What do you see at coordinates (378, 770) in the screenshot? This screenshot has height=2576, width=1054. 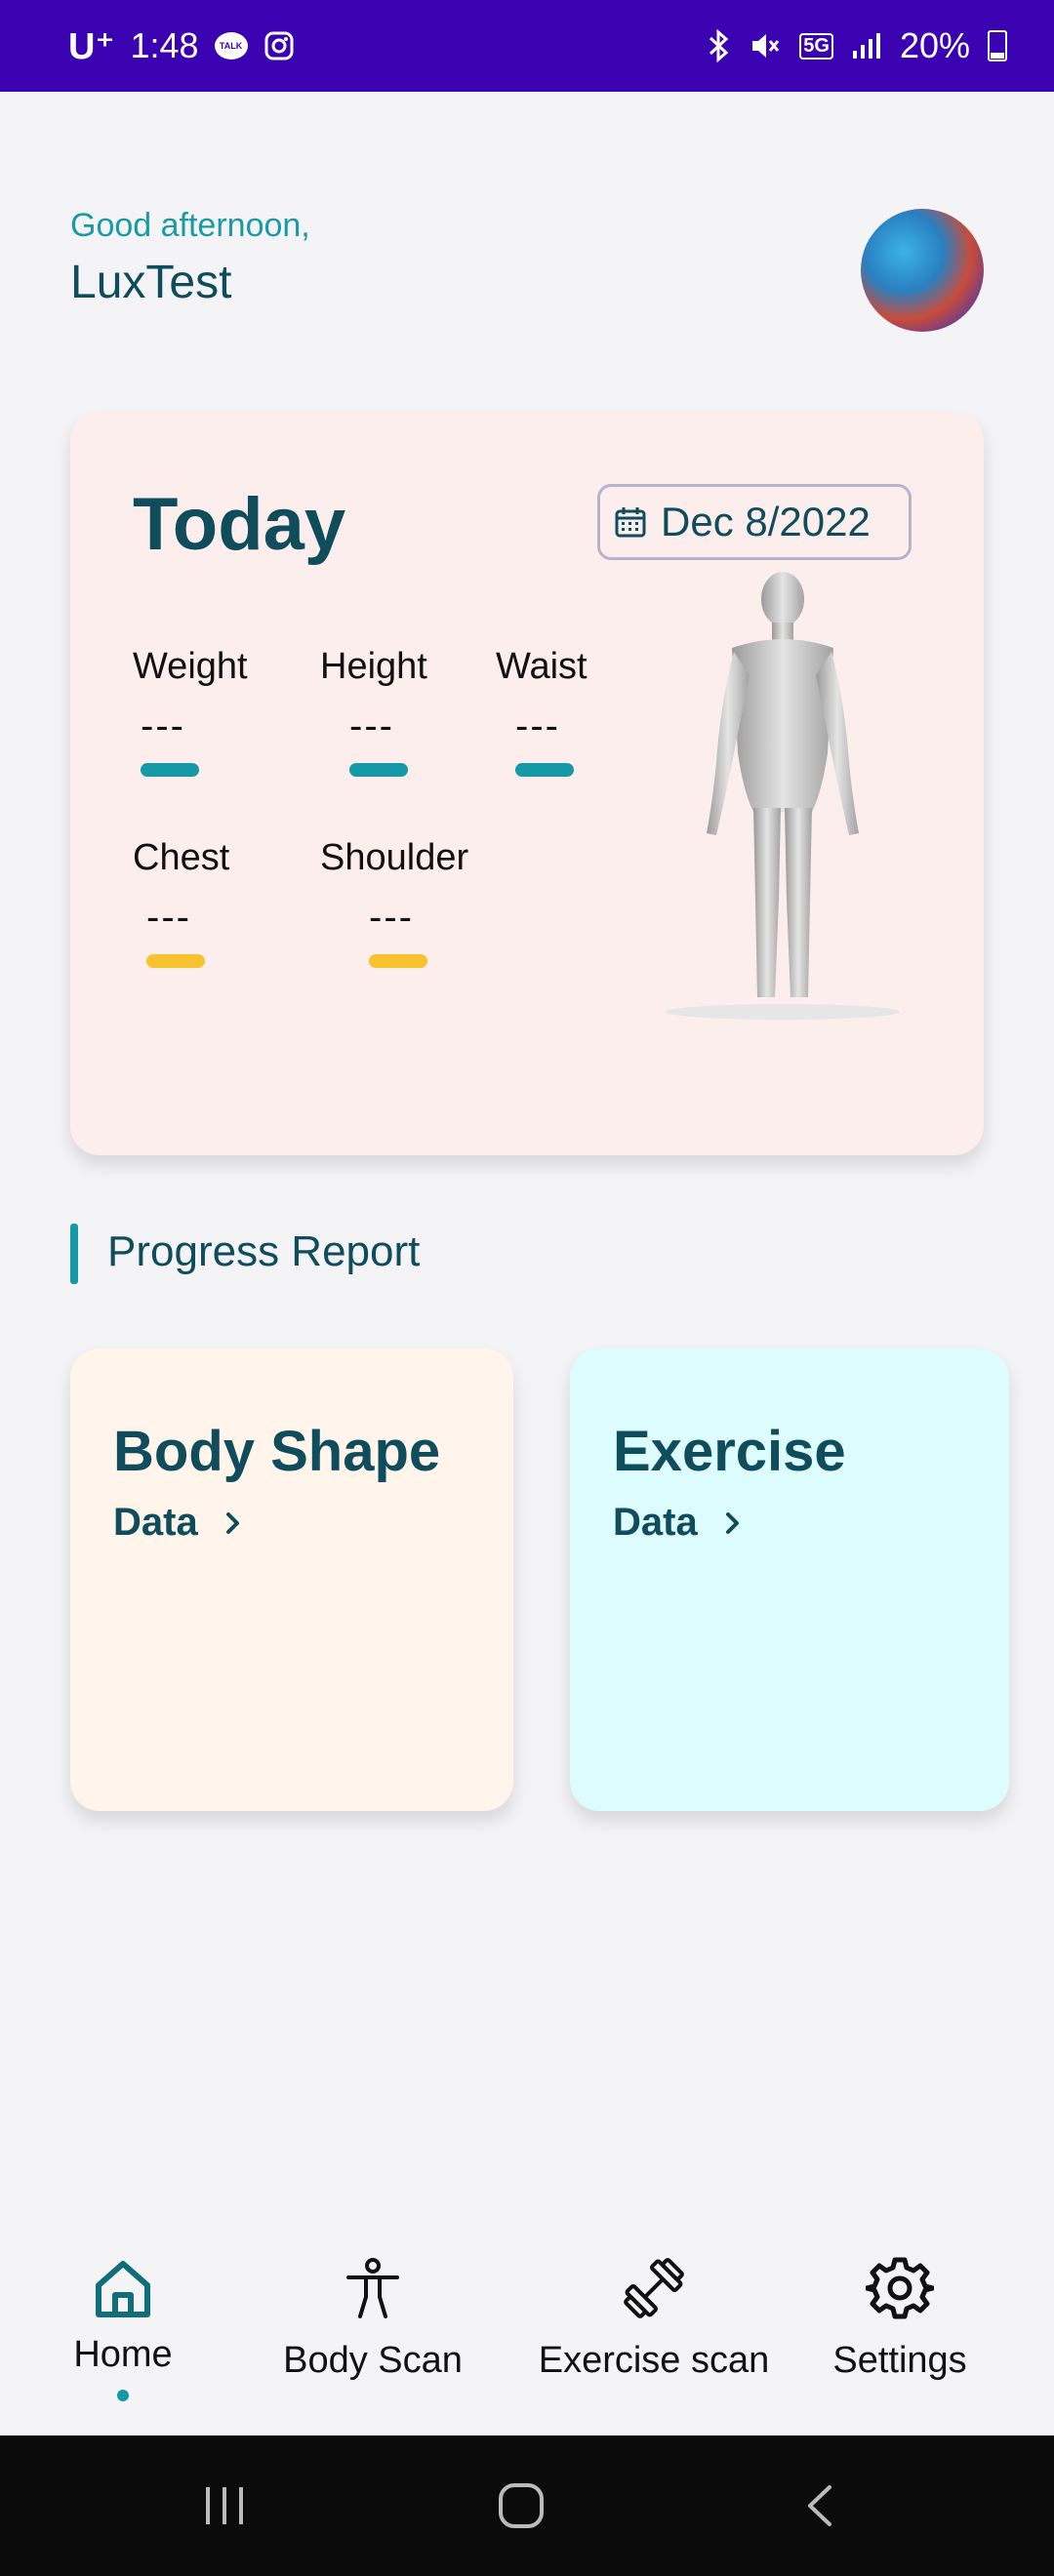 I see `height-indicator` at bounding box center [378, 770].